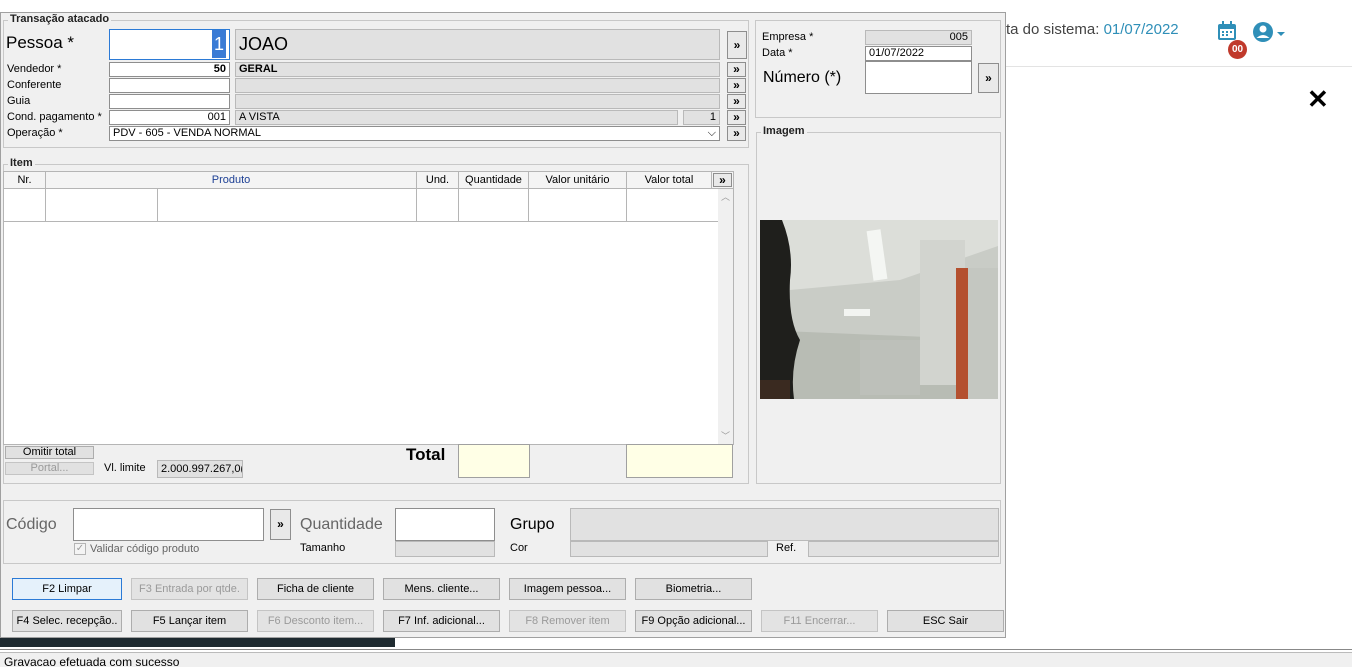 This screenshot has width=1352, height=667. Describe the element at coordinates (736, 85) in the screenshot. I see `conferente-search-button: »` at that location.